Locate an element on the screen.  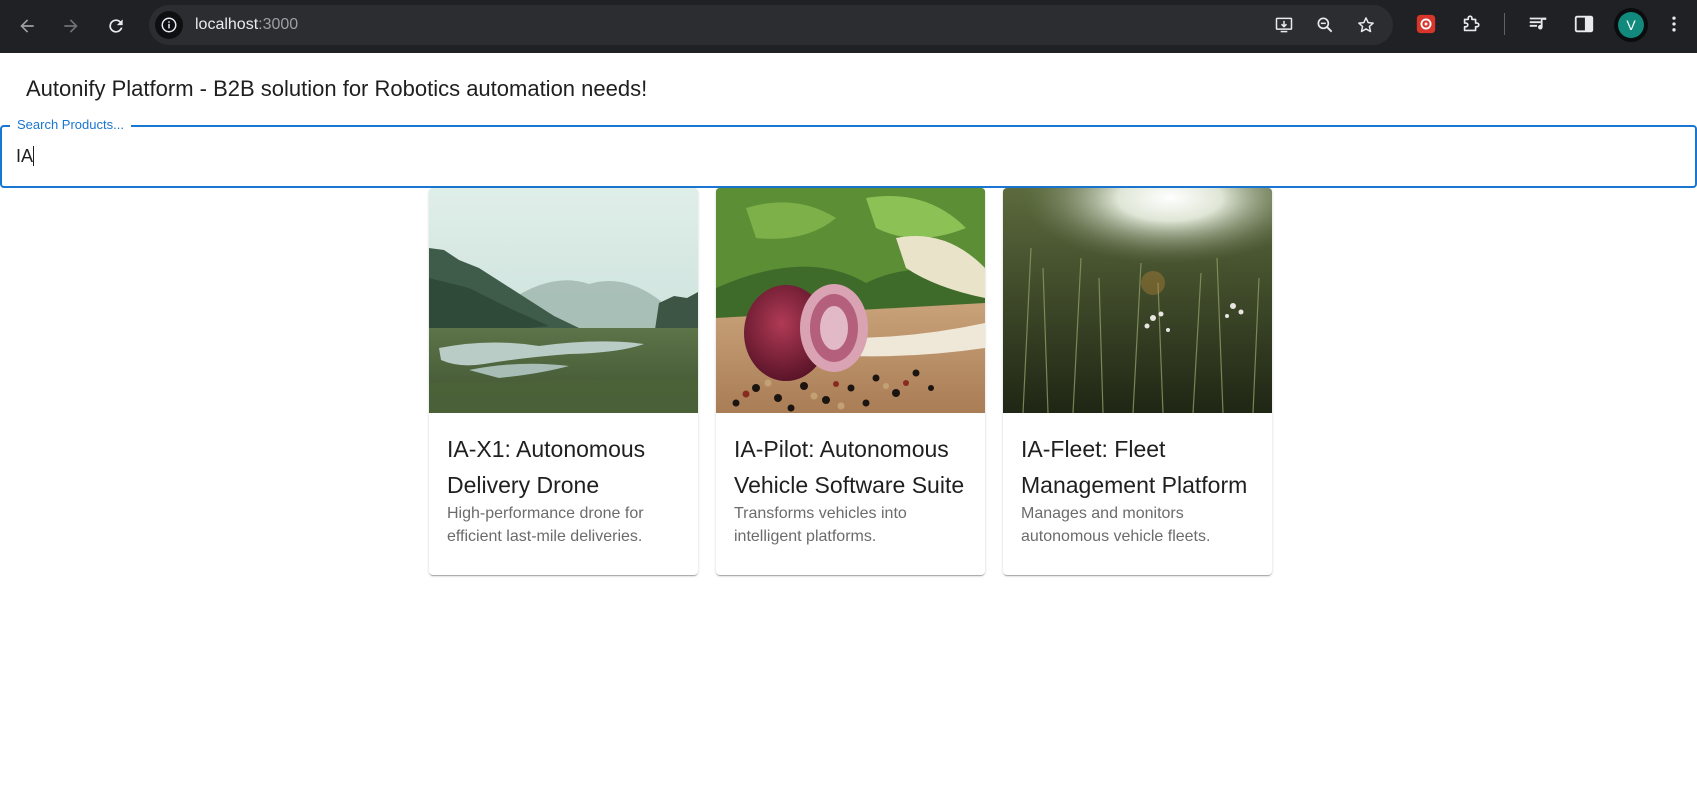
product-image-meadow is located at coordinates (1137, 300).